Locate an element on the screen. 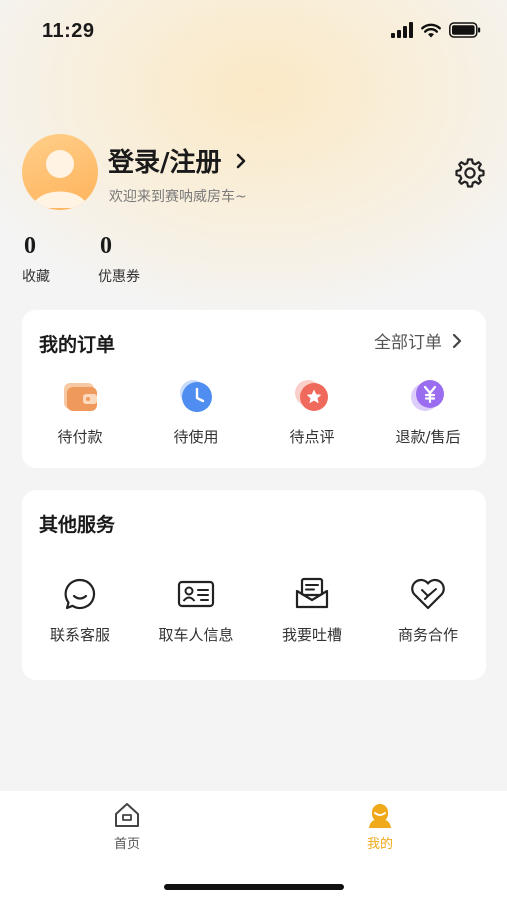 The height and width of the screenshot is (900, 507). all-orders-link: 全部订单 is located at coordinates (419, 340).